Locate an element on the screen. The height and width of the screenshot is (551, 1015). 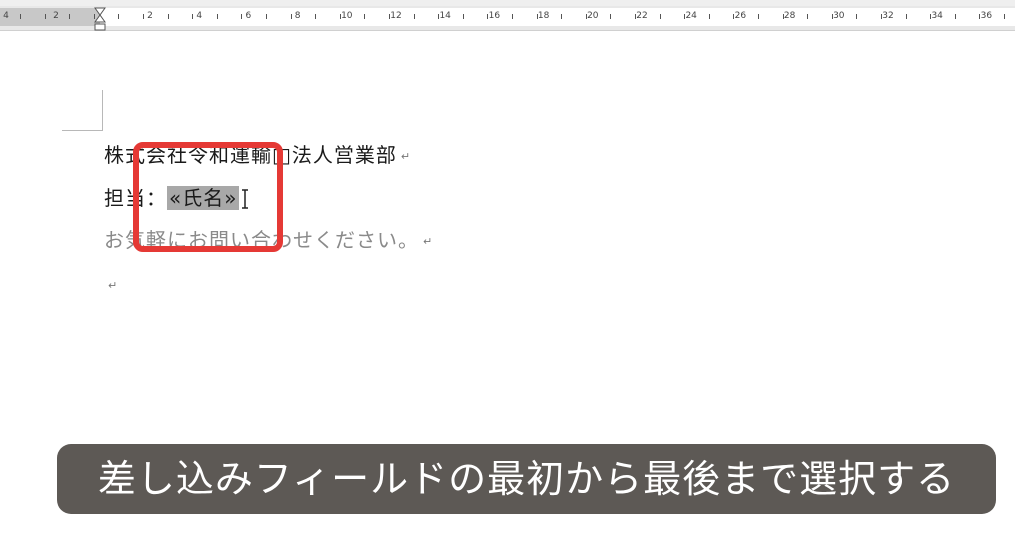
ruler-label: 10 is located at coordinates (347, 16).